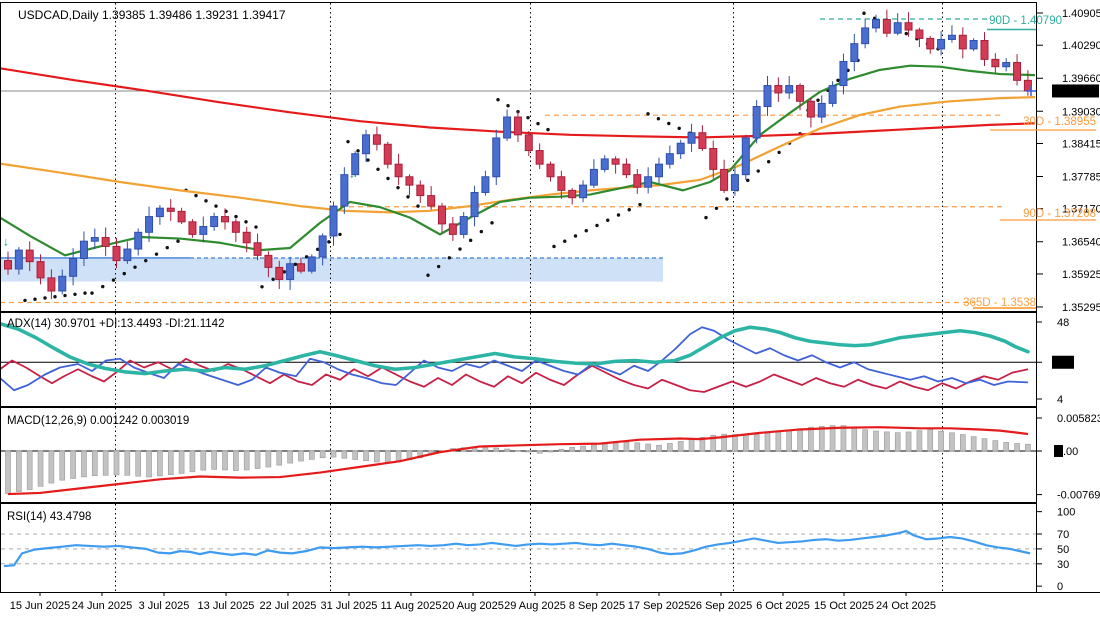 The width and height of the screenshot is (1100, 619). Describe the element at coordinates (1059, 122) in the screenshot. I see `level-label-30d: 30D - 1.38955` at that location.